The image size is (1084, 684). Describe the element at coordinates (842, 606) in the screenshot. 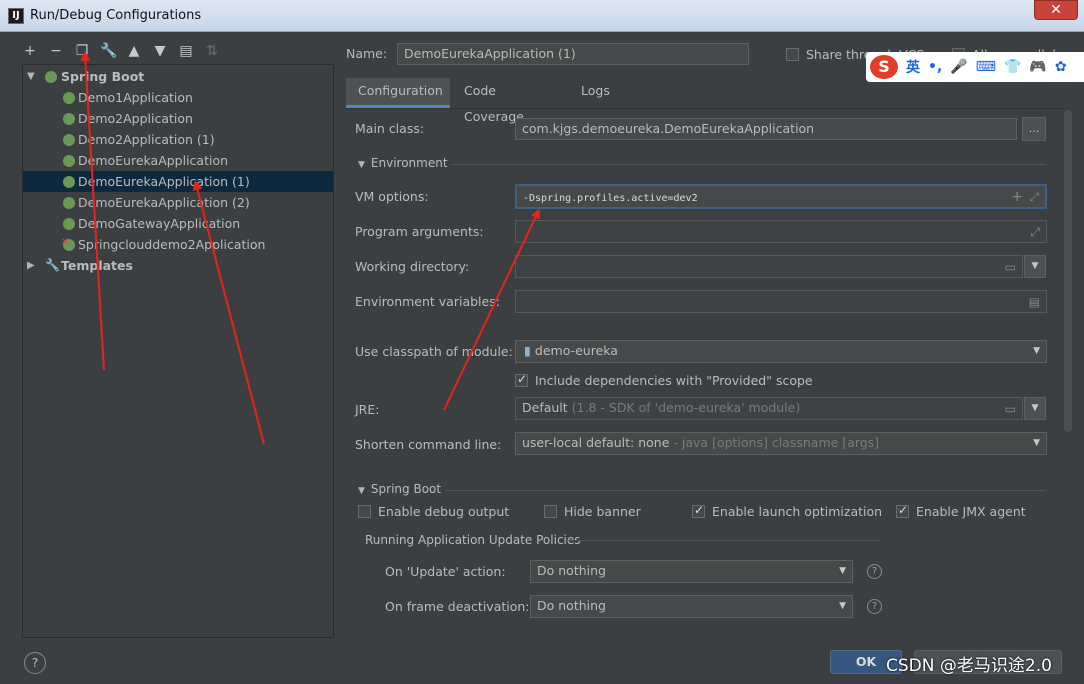

I see `chevron-down-icon: ▼` at that location.